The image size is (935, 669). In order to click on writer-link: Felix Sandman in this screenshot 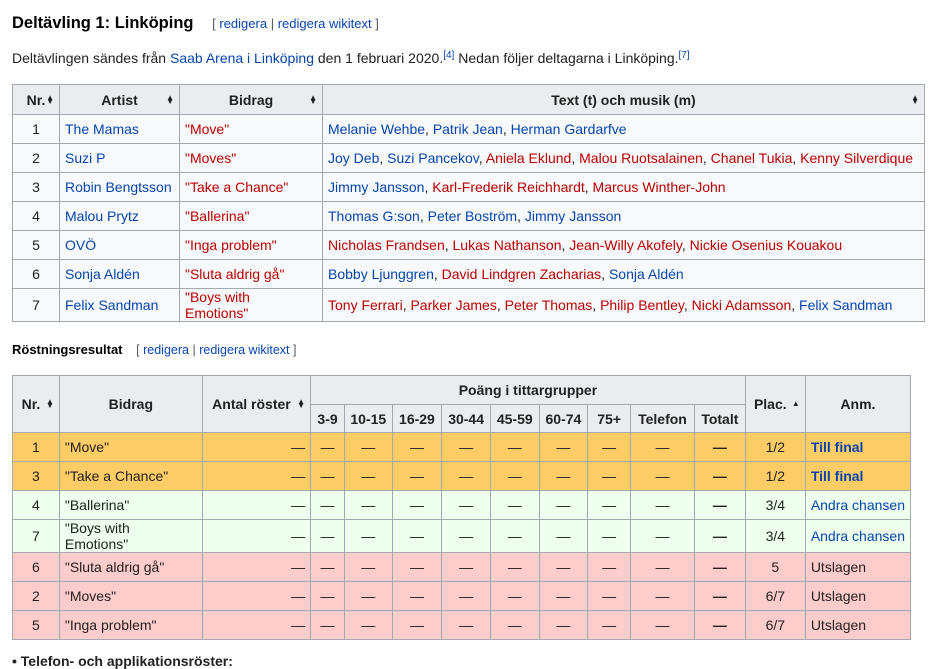, I will do `click(845, 305)`.